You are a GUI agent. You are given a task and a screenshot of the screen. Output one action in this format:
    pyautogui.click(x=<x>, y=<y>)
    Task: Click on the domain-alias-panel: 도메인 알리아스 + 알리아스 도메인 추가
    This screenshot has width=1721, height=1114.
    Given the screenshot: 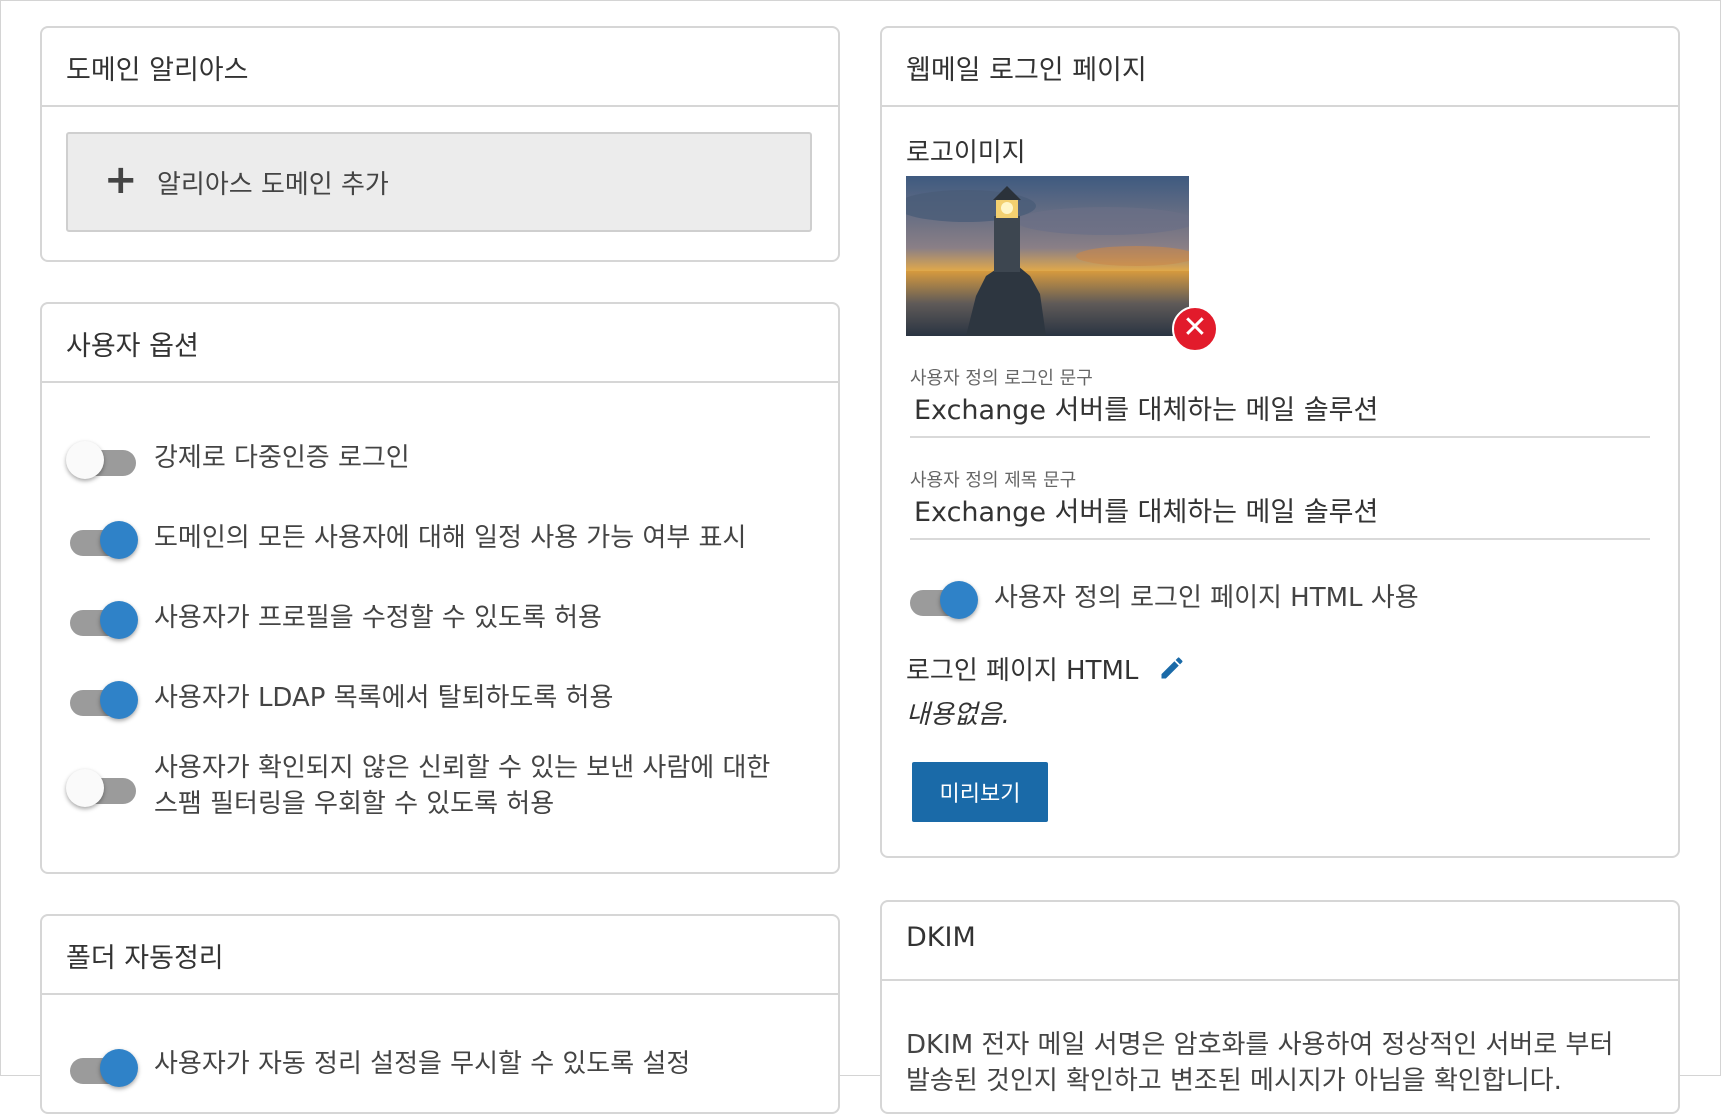 What is the action you would take?
    pyautogui.click(x=440, y=144)
    